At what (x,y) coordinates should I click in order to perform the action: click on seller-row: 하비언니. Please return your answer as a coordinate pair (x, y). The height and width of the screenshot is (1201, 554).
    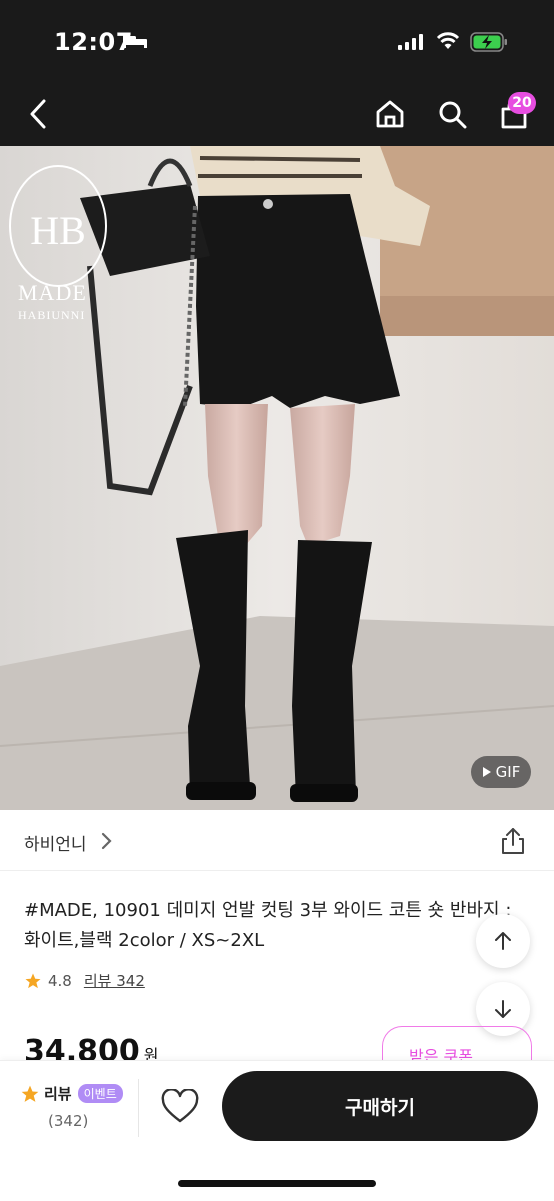
    Looking at the image, I should click on (277, 840).